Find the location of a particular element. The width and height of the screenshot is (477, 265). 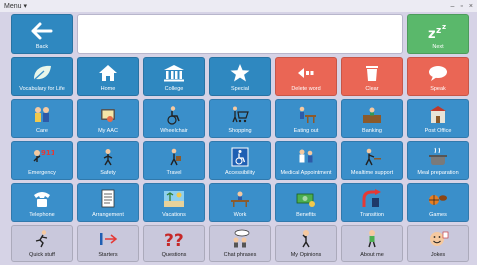

back-button: Back is located at coordinates (42, 34).